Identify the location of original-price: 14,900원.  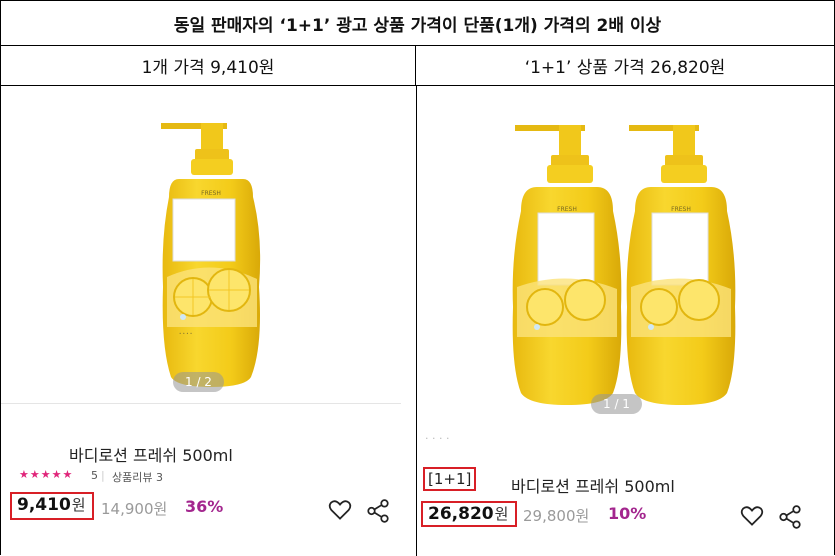
(134, 509).